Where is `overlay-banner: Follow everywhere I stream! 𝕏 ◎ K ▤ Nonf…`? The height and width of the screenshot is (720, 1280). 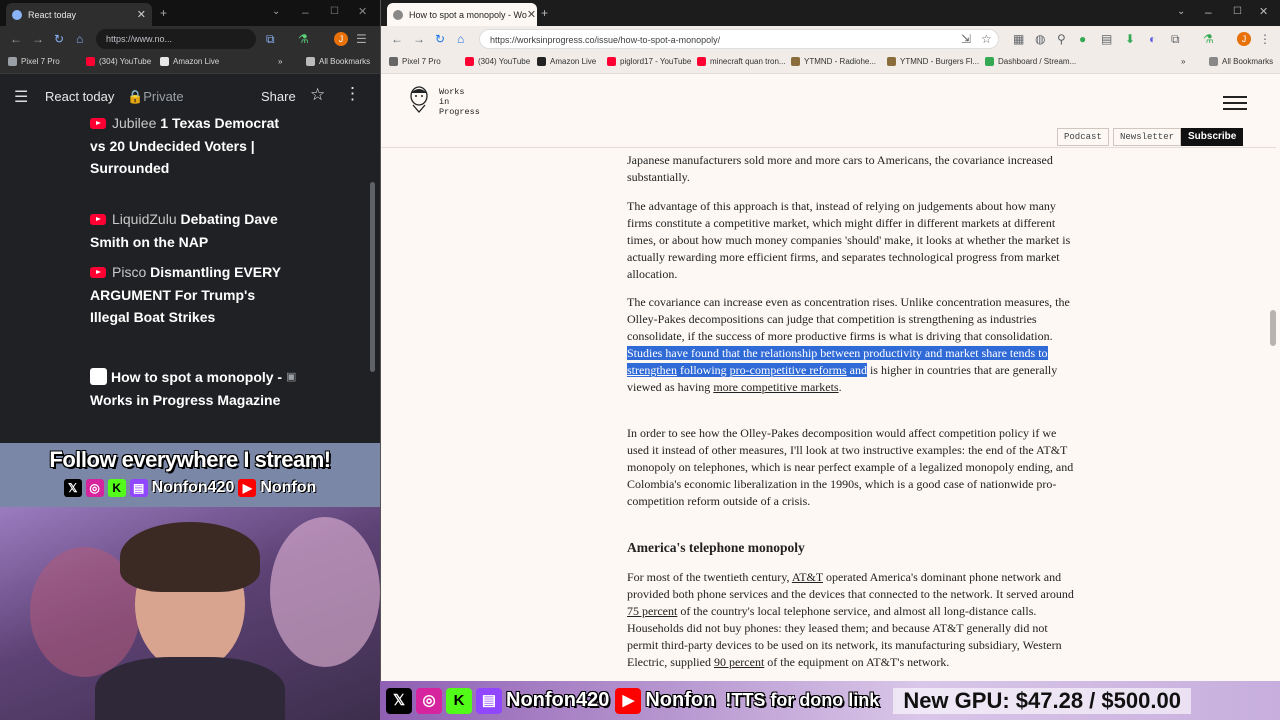
overlay-banner: Follow everywhere I stream! 𝕏 ◎ K ▤ Nonf… is located at coordinates (190, 475).